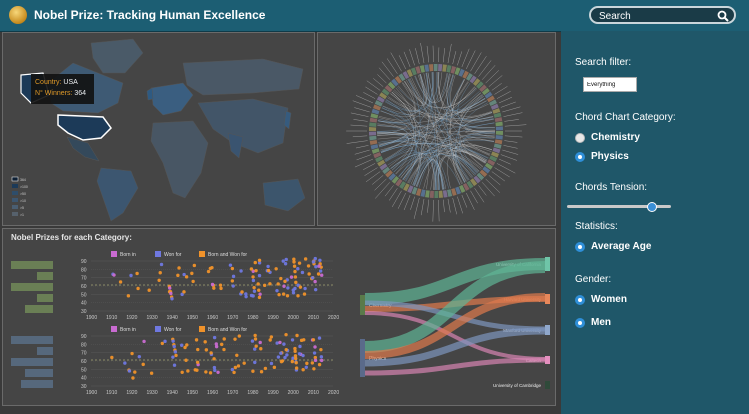 This screenshot has height=414, width=749. What do you see at coordinates (62, 89) in the screenshot?
I see `map-tooltip: Country: USA N° Winners: 364` at bounding box center [62, 89].